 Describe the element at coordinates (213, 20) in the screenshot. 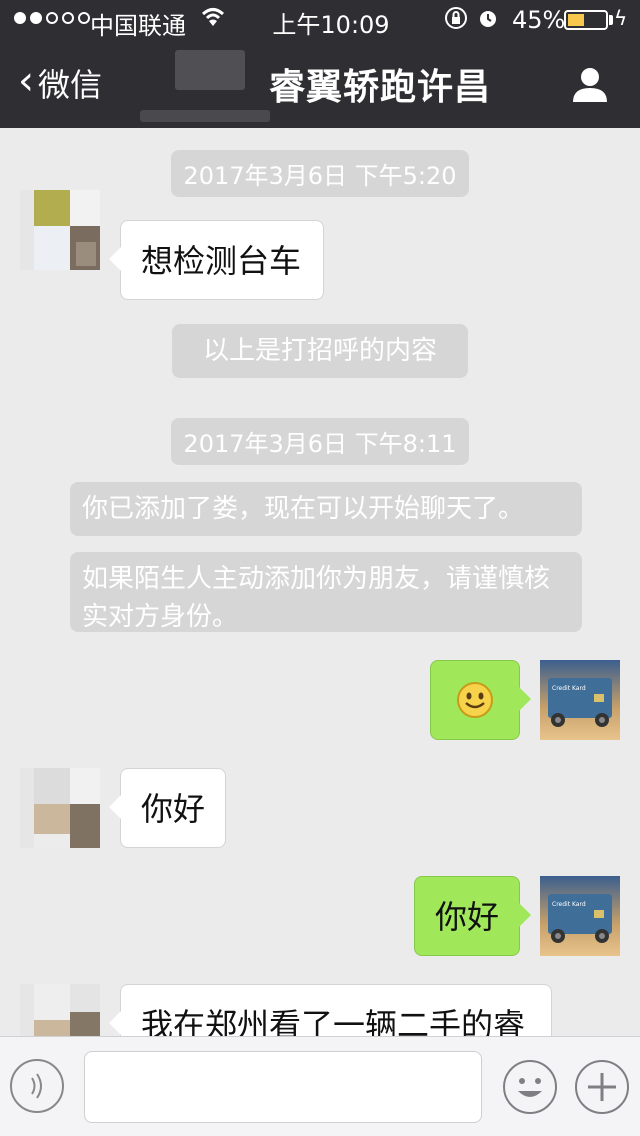

I see `wifi-icon` at that location.